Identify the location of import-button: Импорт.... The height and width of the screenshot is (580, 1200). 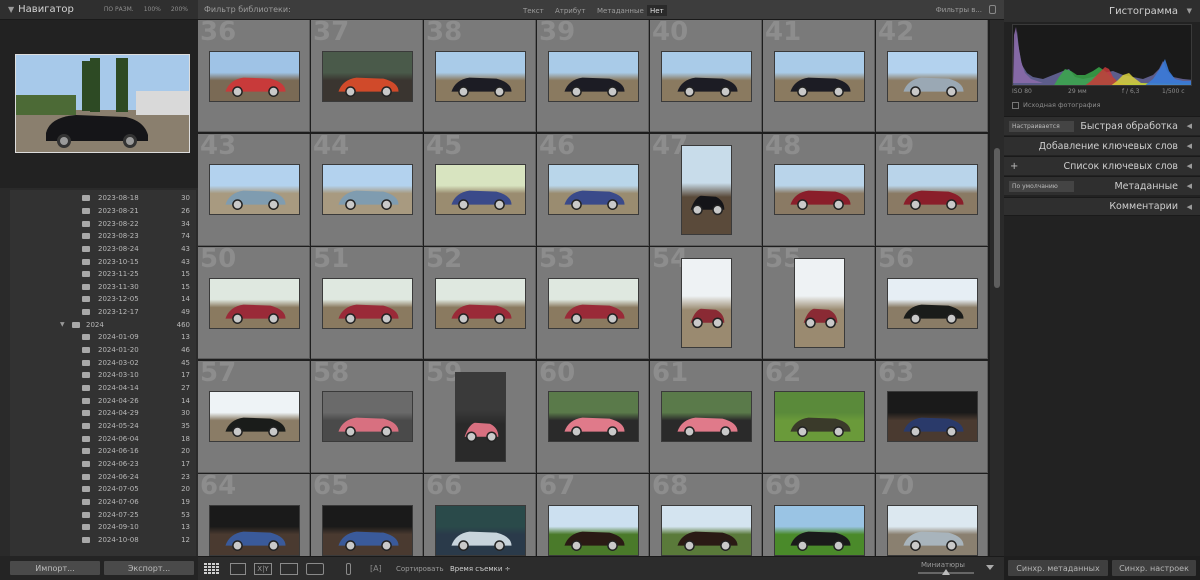
(55, 568).